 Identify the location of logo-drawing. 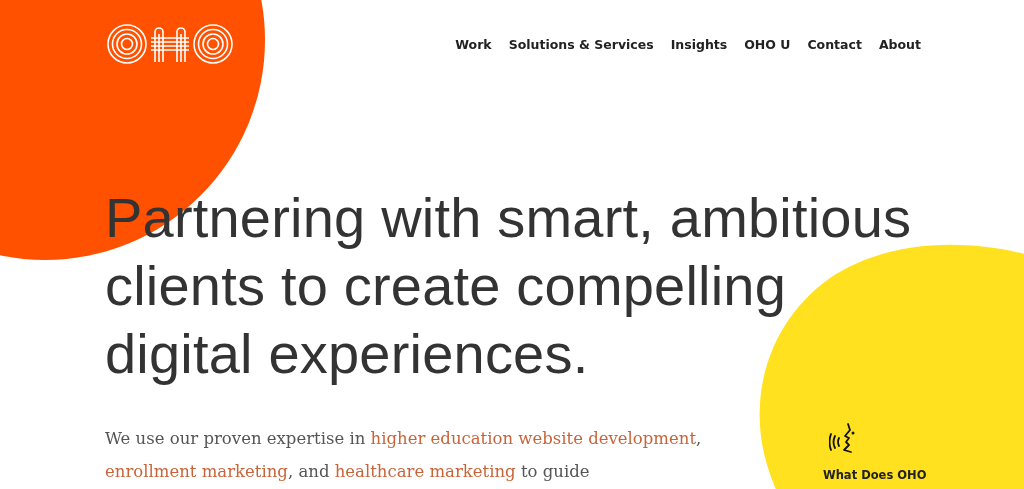
(170, 44).